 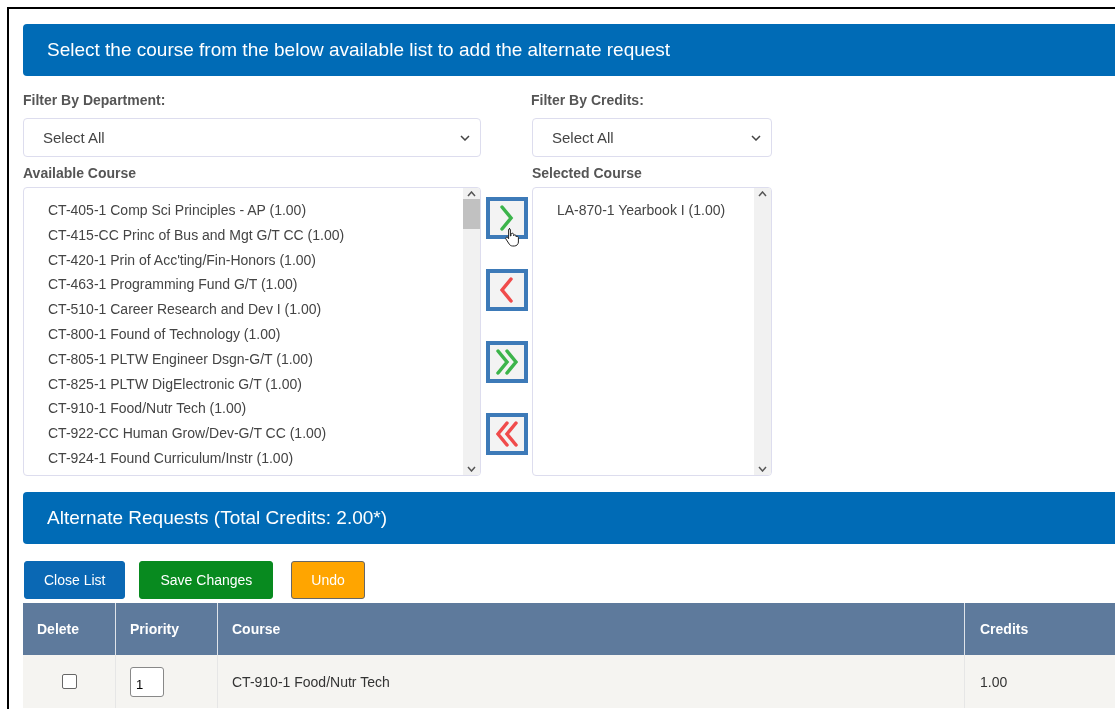 I want to click on credits-select: Select All, so click(x=652, y=137).